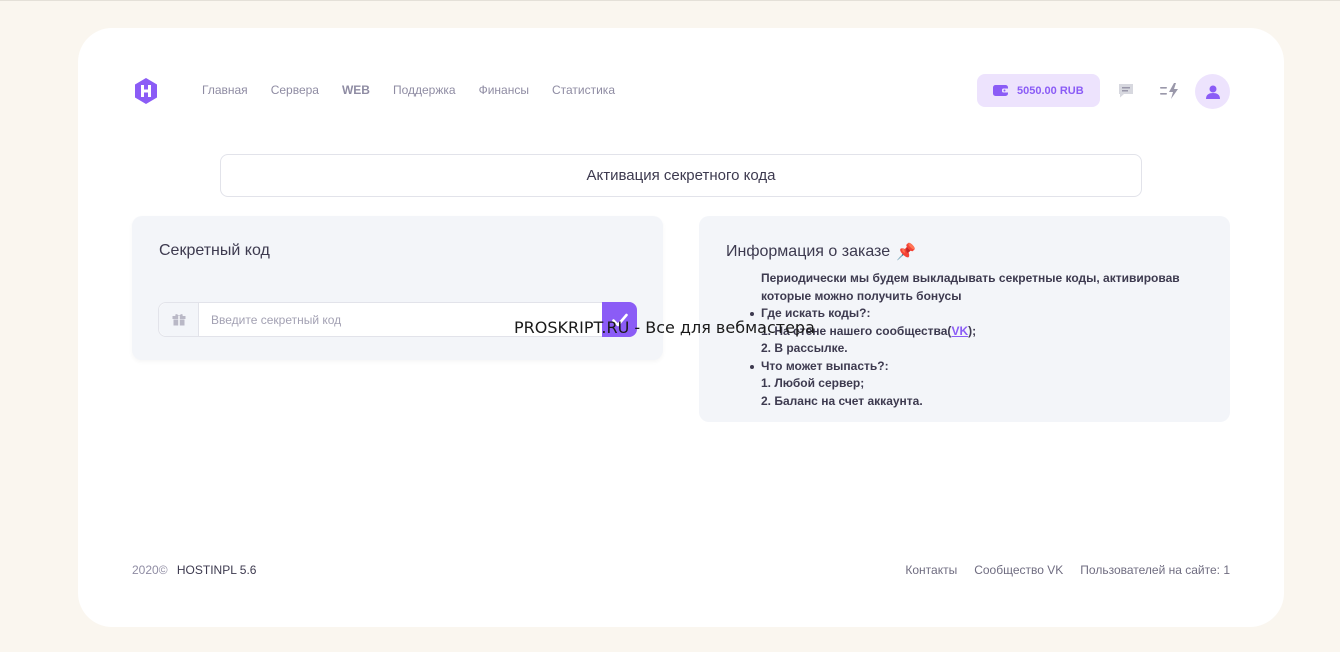 The height and width of the screenshot is (652, 1340). I want to click on nav-servers: Сервера, so click(295, 90).